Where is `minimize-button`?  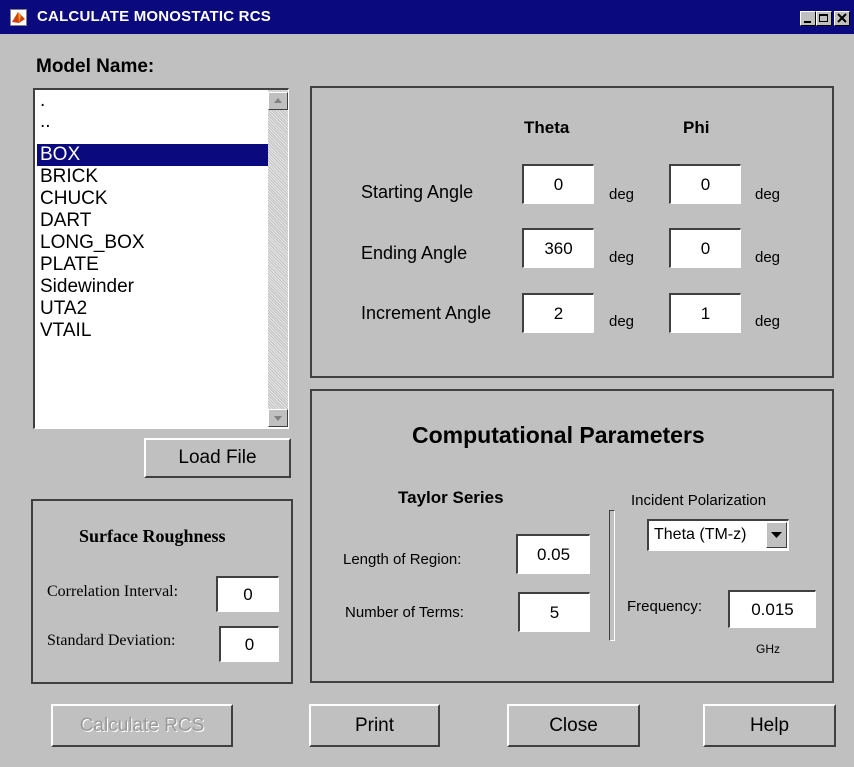
minimize-button is located at coordinates (808, 18).